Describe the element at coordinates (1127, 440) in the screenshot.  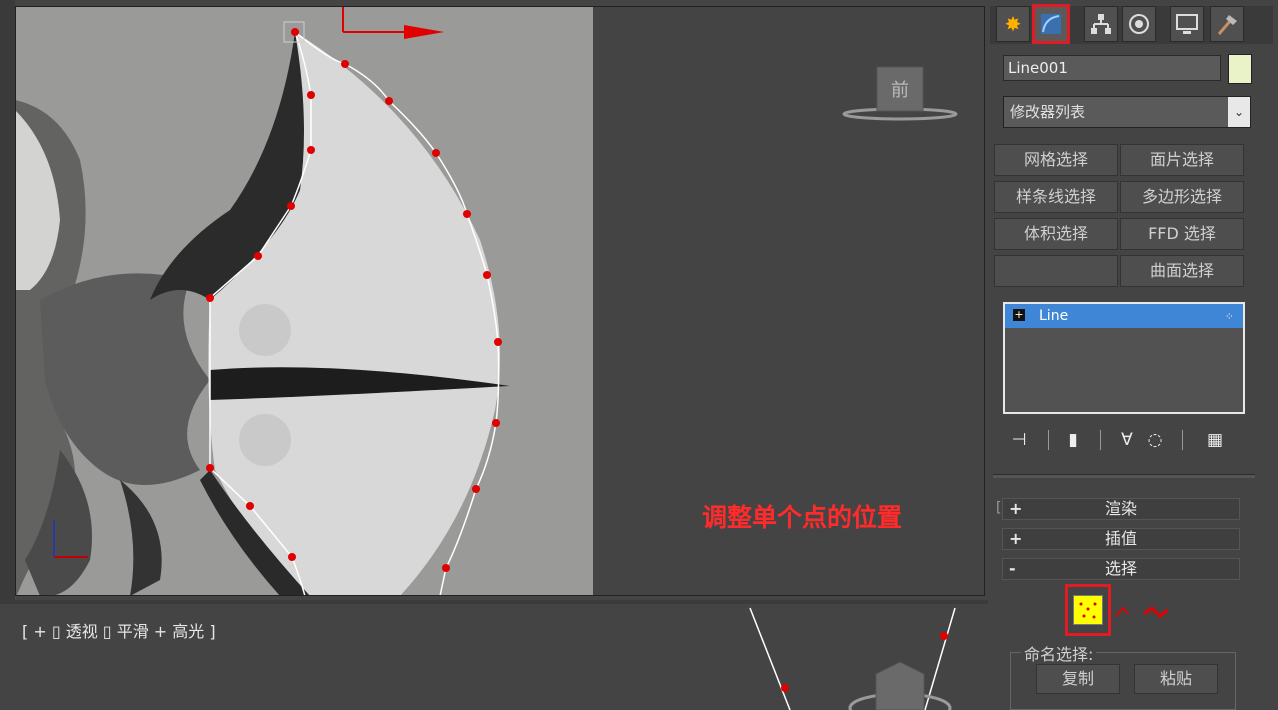
I see `make-unique-icon: ∀` at that location.